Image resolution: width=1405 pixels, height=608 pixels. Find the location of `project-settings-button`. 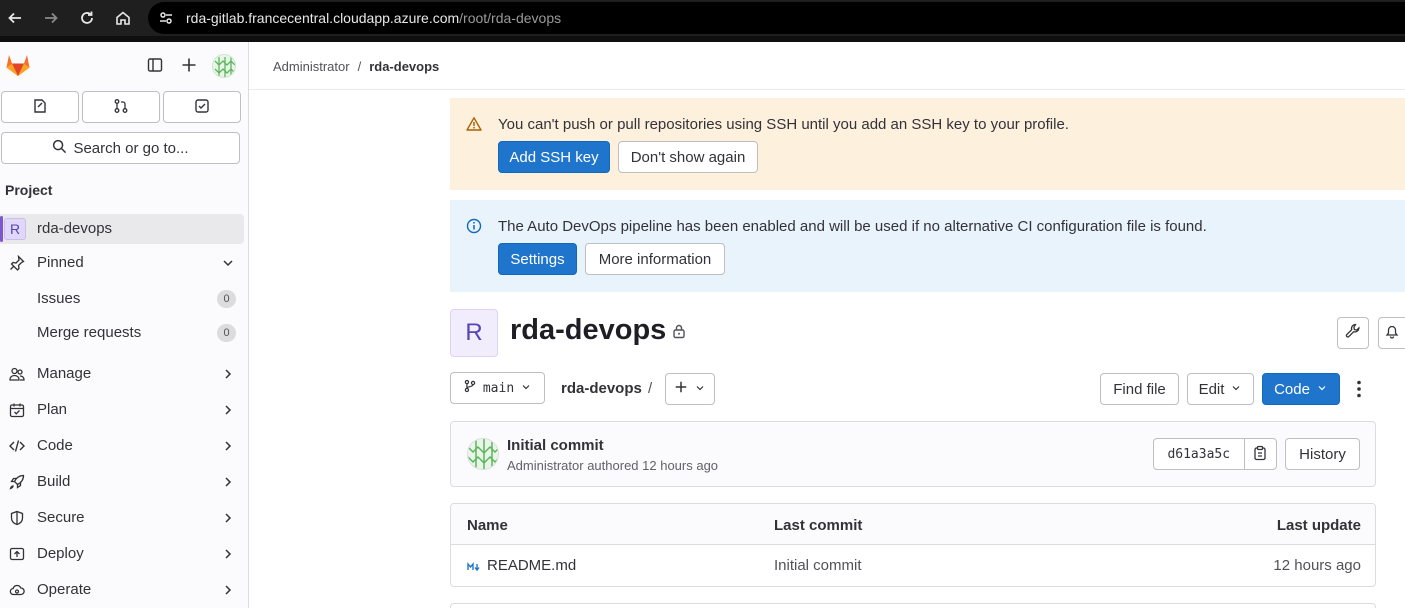

project-settings-button is located at coordinates (1353, 333).